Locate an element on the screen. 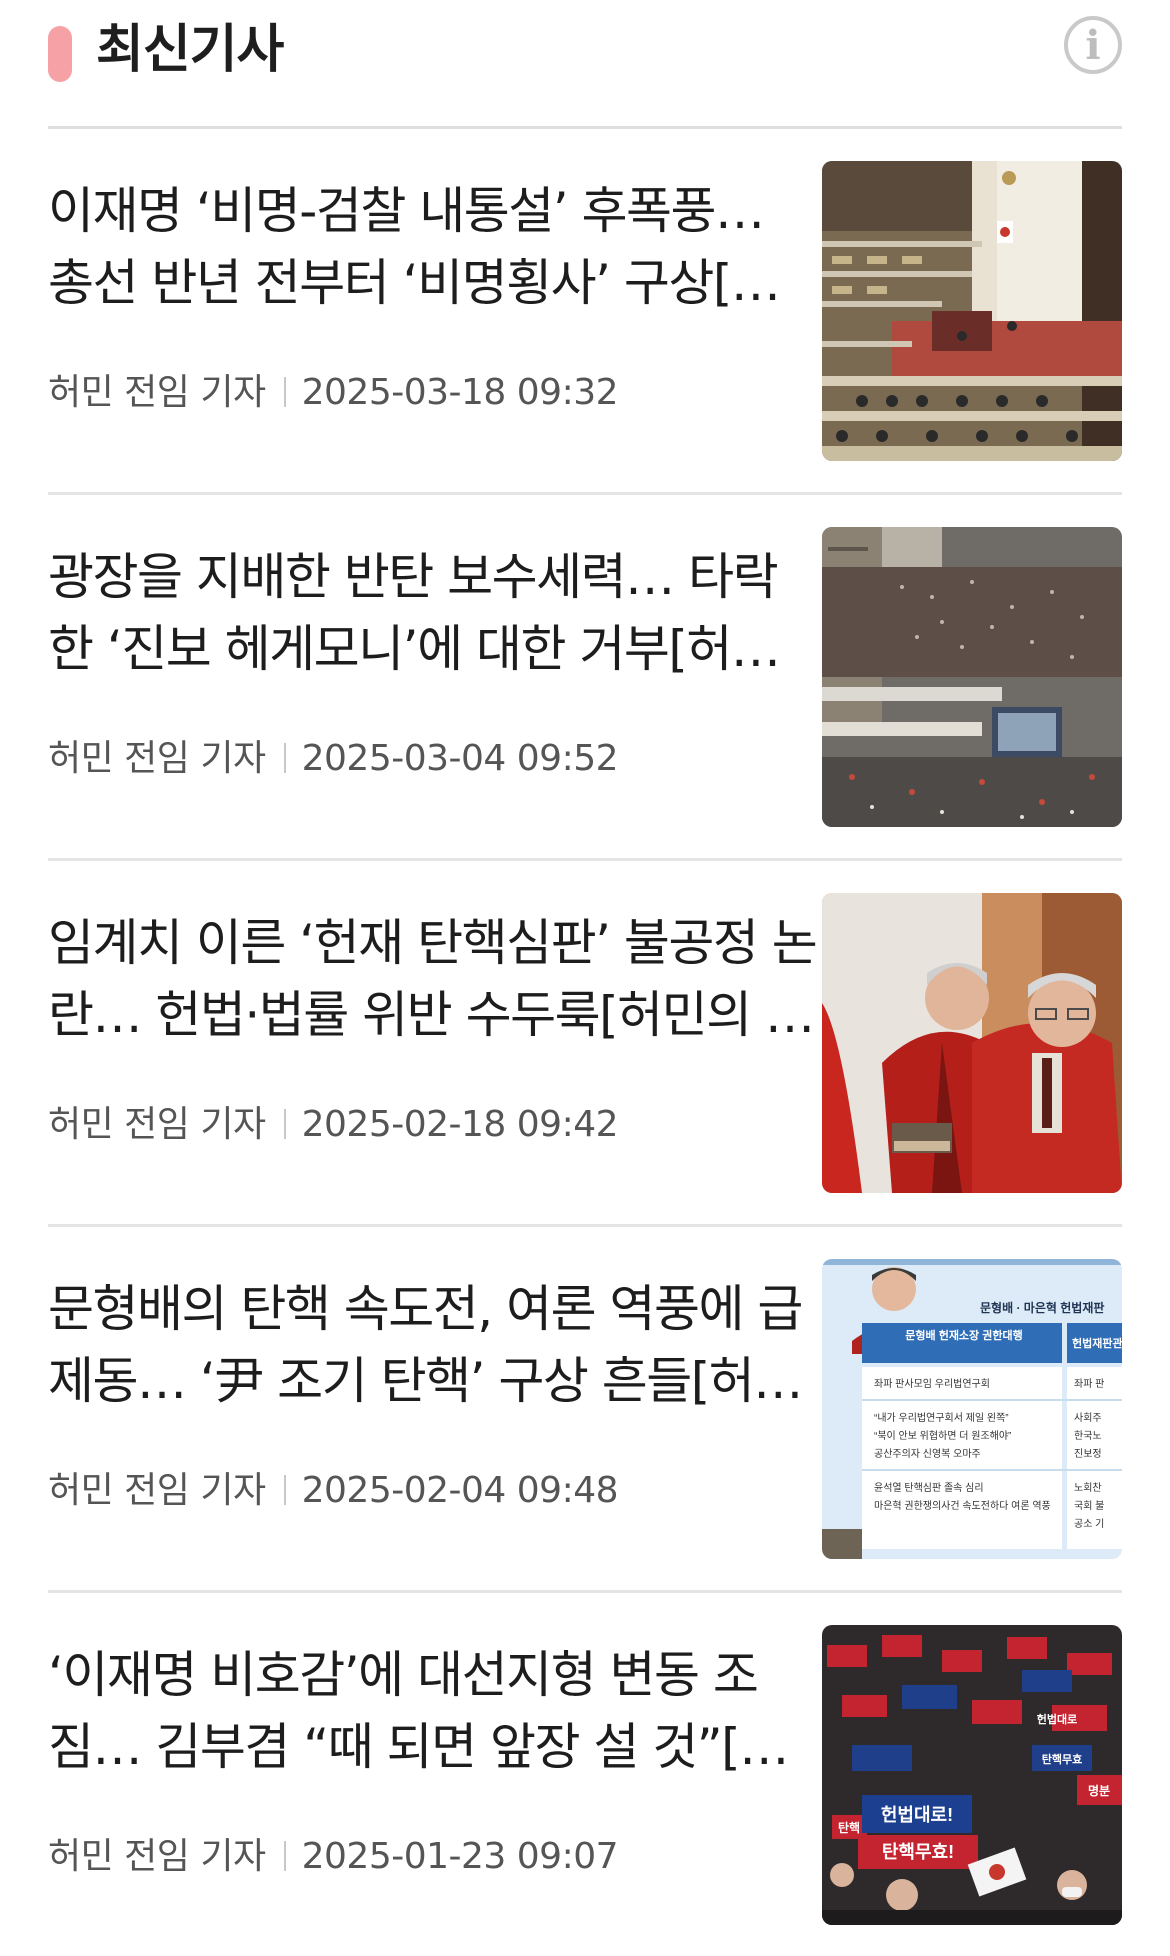 Image resolution: width=1170 pixels, height=1956 pixels. infographic-col1-title: 문형배 헌재소장 권한대행 is located at coordinates (963, 1335).